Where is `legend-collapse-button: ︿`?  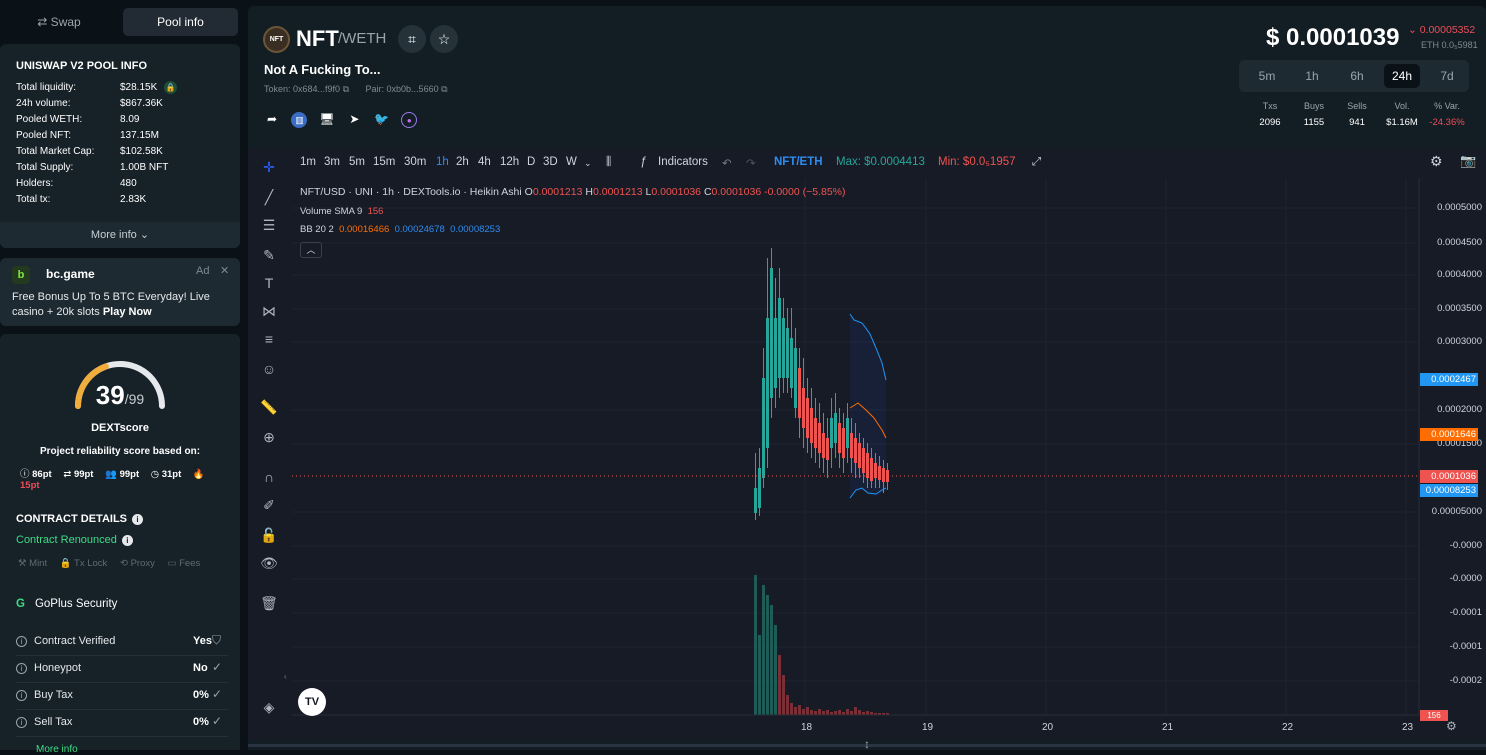 legend-collapse-button: ︿ is located at coordinates (311, 250).